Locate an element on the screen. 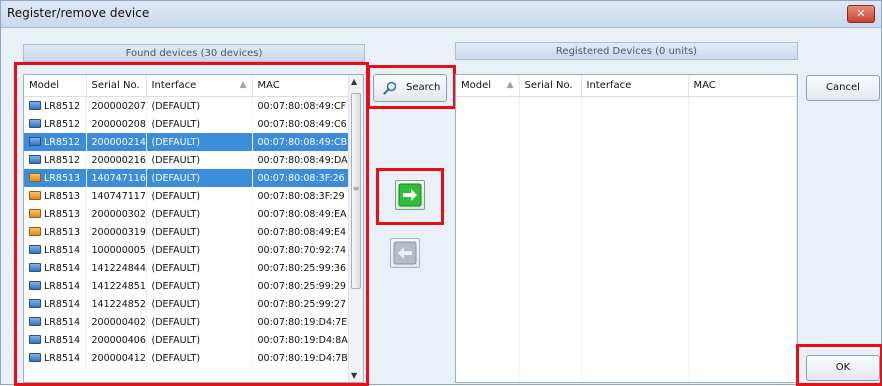 The height and width of the screenshot is (386, 882). cell-mac: 00:07:80:25:99:29 is located at coordinates (307, 286).